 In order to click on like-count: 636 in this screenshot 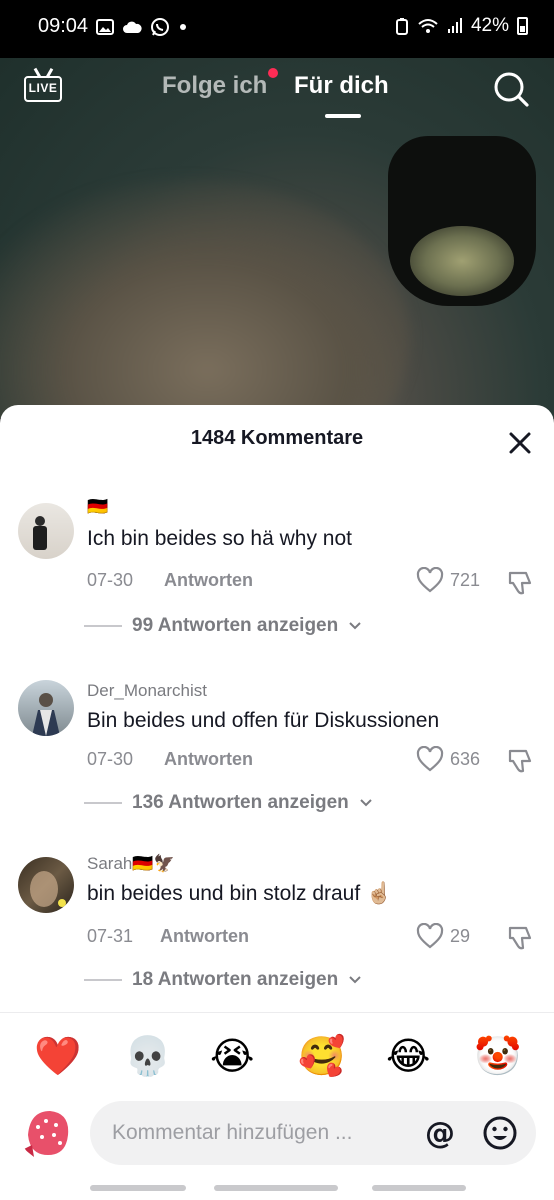, I will do `click(465, 758)`.